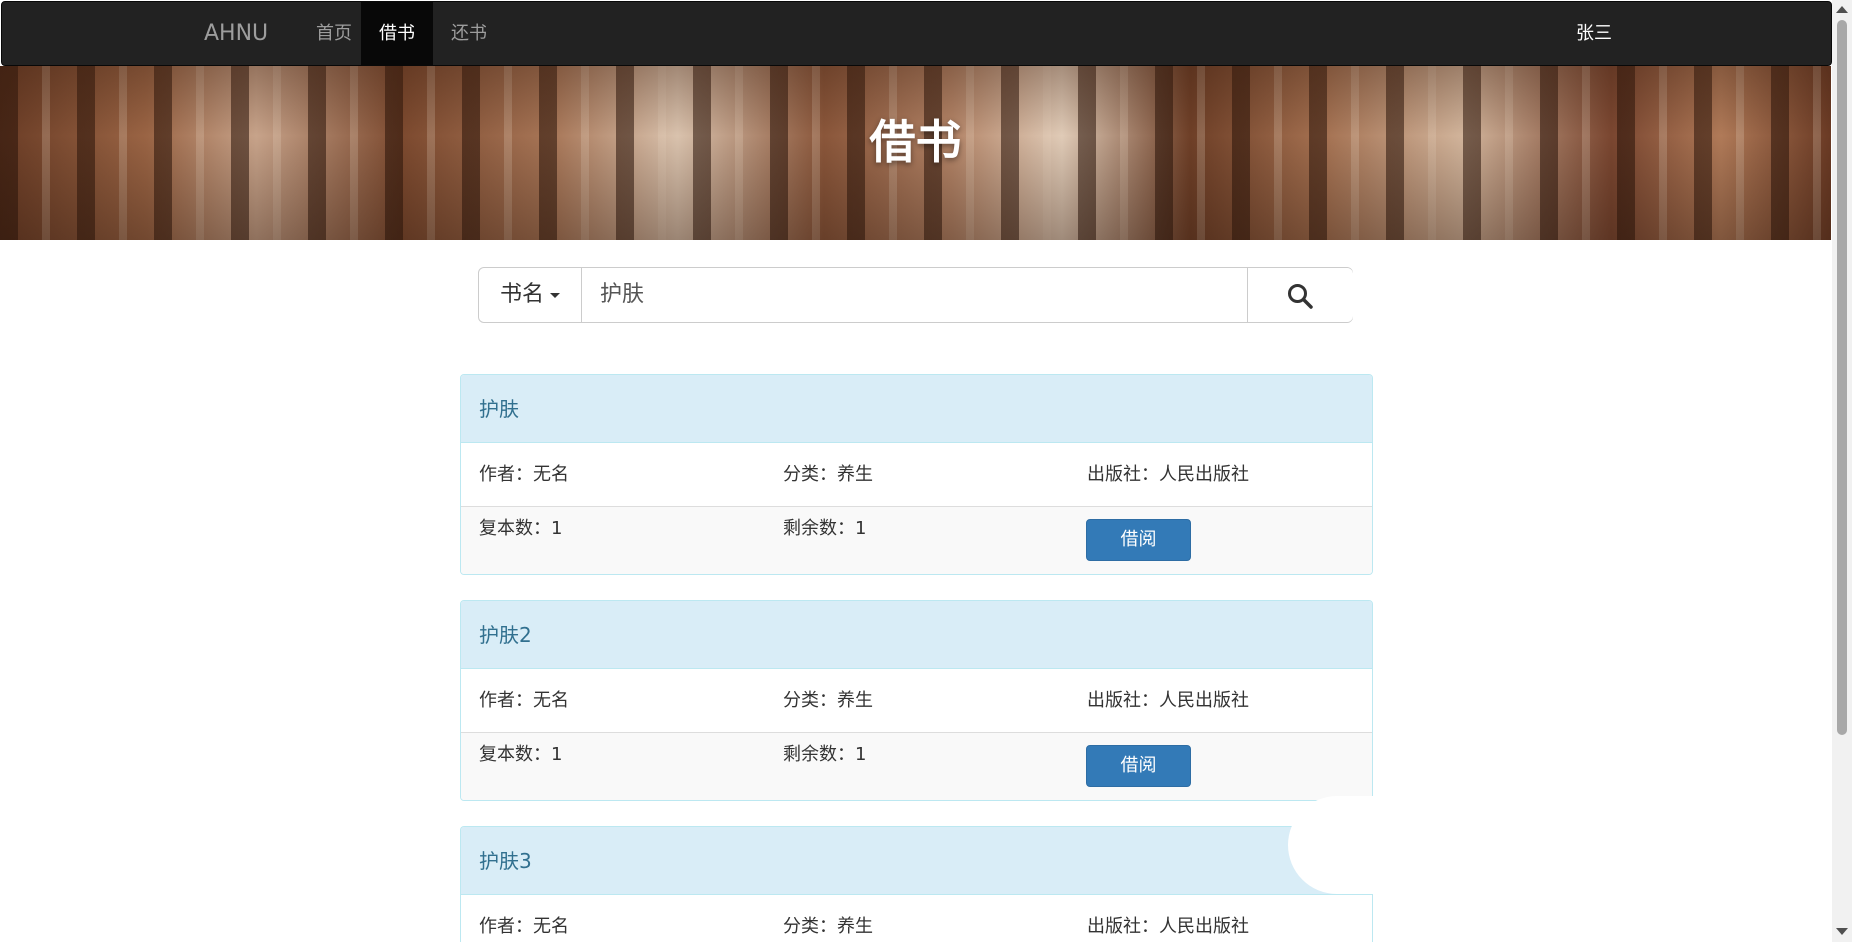 The width and height of the screenshot is (1852, 942). I want to click on search-input, so click(914, 295).